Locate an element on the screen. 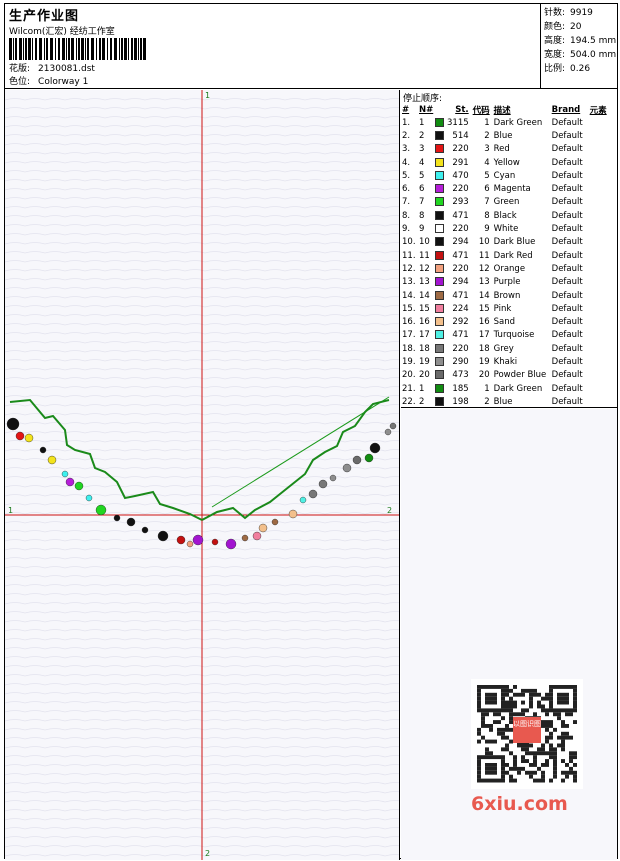  design-file-label: 花版: is located at coordinates (20, 69).